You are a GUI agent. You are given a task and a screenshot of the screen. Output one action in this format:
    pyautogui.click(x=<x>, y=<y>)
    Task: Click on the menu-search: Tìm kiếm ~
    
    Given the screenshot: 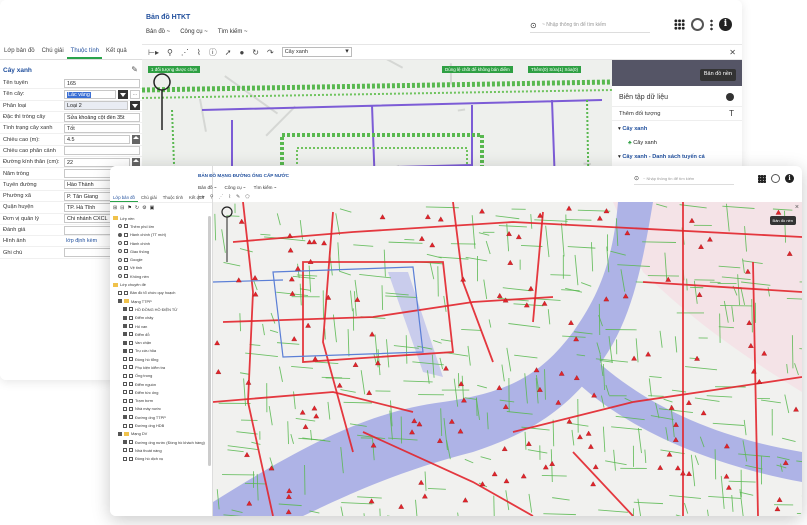 What is the action you would take?
    pyautogui.click(x=233, y=32)
    